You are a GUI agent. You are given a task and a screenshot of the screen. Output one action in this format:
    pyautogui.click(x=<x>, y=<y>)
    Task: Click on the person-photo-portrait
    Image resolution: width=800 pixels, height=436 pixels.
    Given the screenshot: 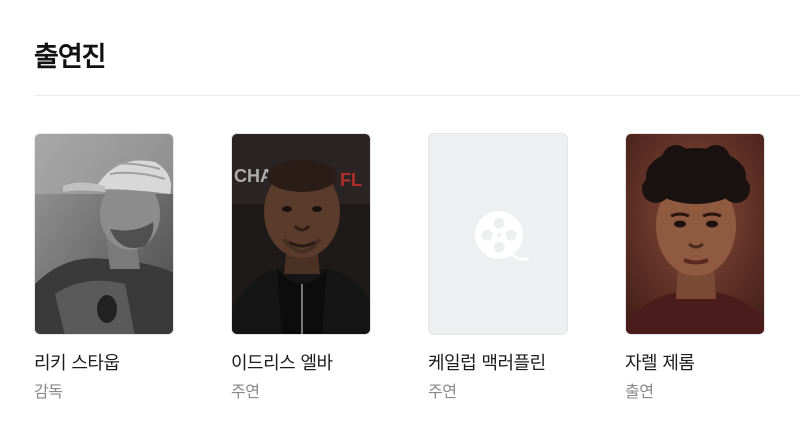 What is the action you would take?
    pyautogui.click(x=695, y=234)
    